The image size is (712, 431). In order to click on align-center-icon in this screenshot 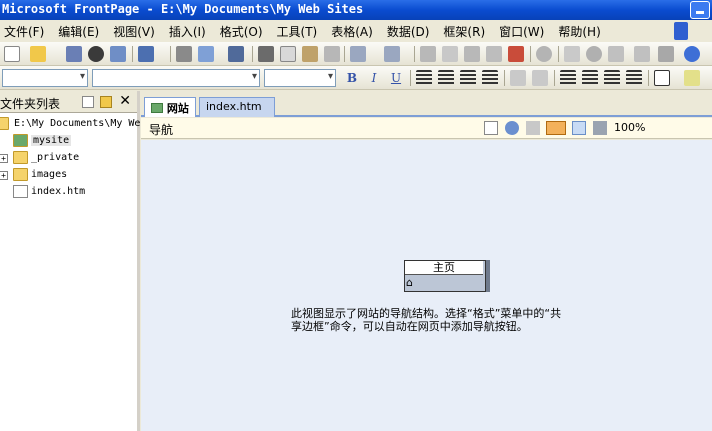, I will do `click(446, 78)`.